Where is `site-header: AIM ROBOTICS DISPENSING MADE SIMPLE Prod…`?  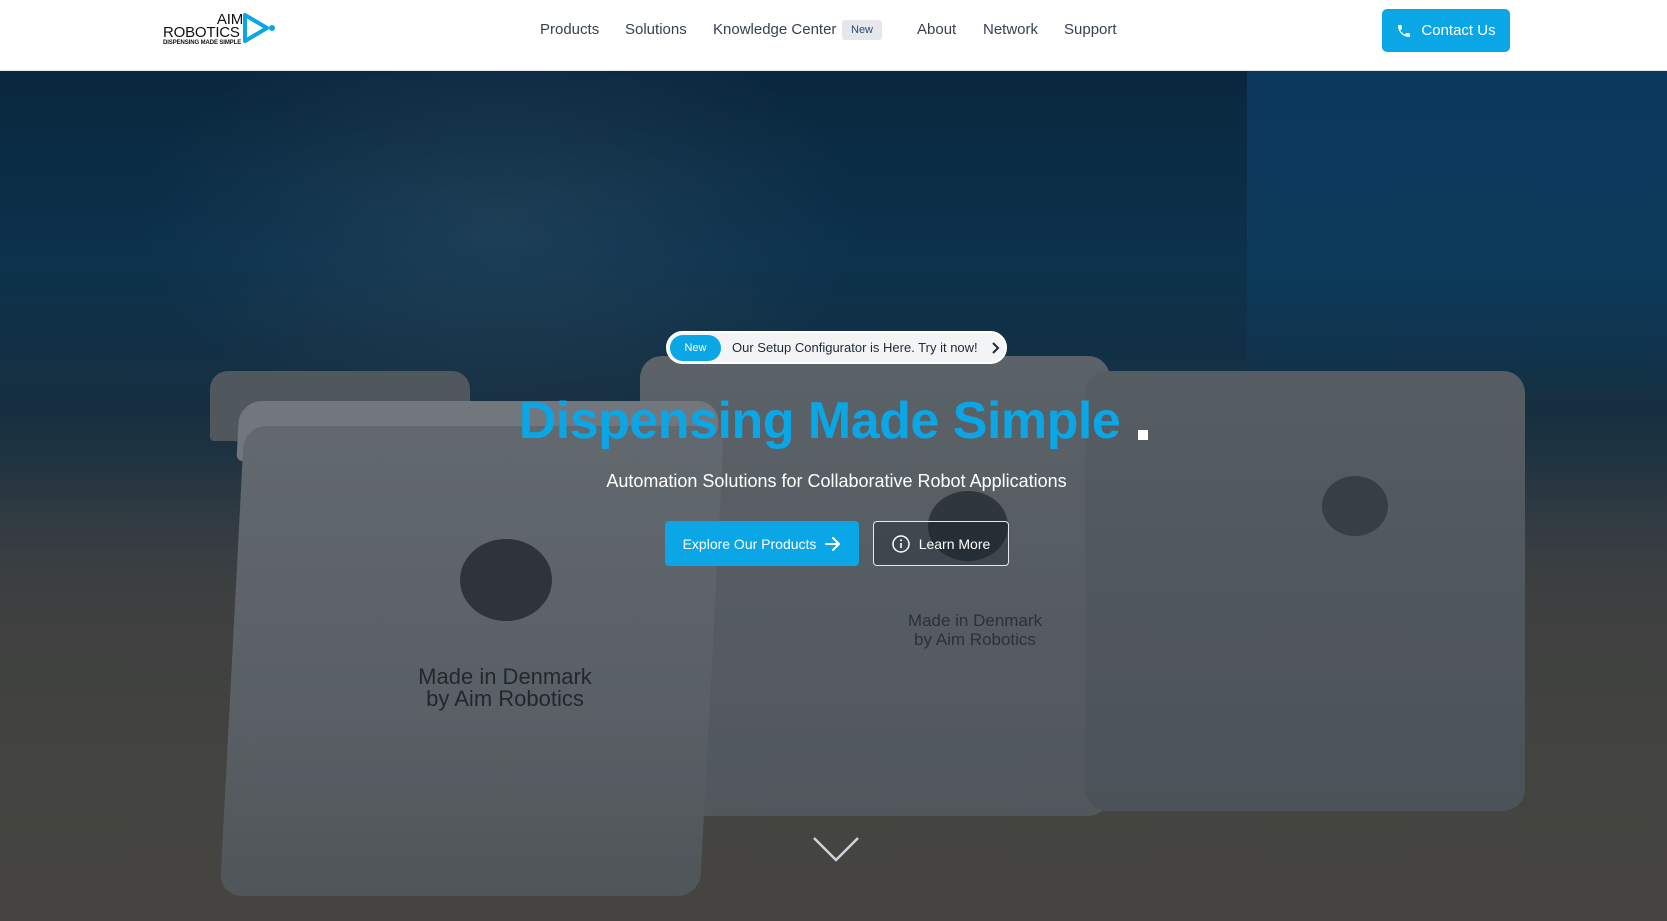 site-header: AIM ROBOTICS DISPENSING MADE SIMPLE Prod… is located at coordinates (833, 35).